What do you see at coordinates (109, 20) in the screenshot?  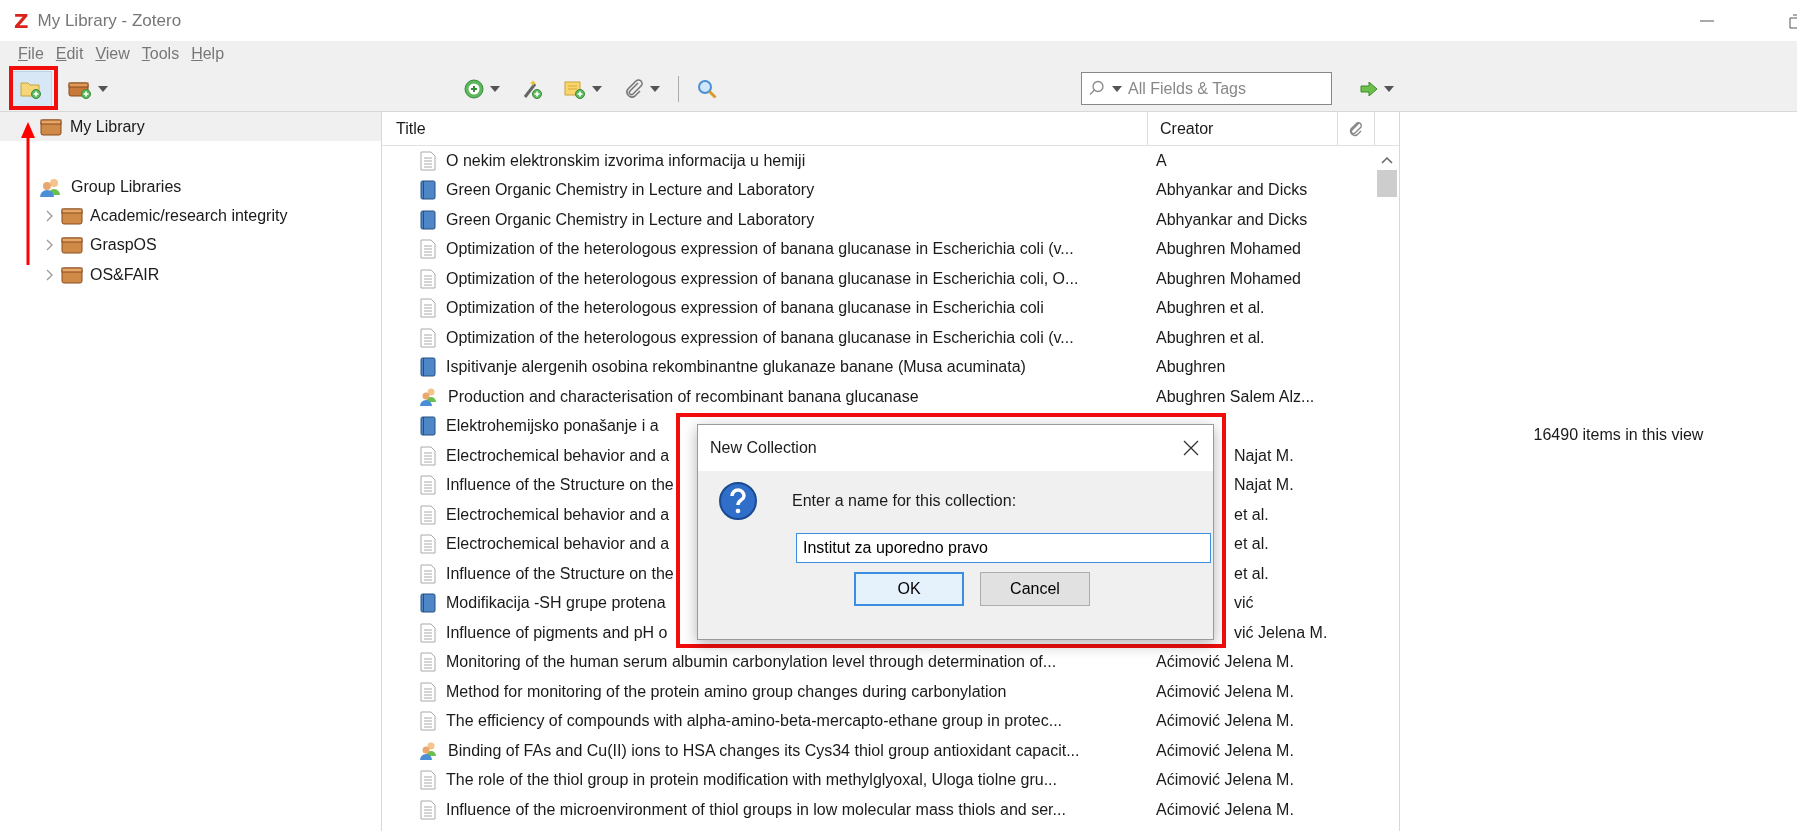 I see `window-title: My Library - Zotero` at bounding box center [109, 20].